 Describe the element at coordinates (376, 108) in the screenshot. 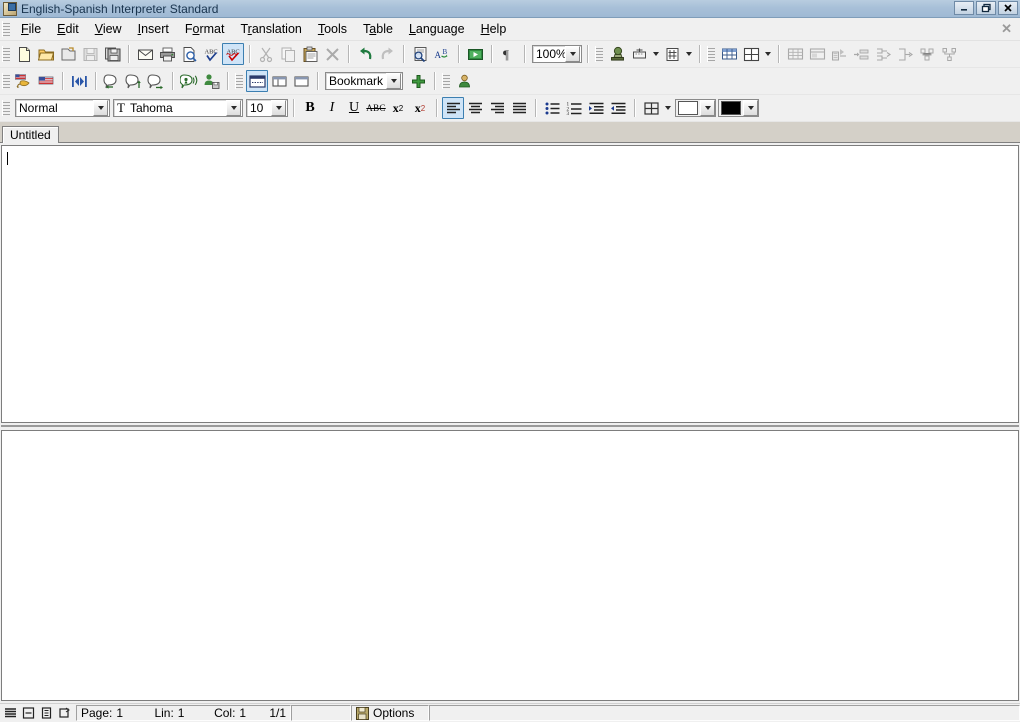

I see `strikethrough-button: ABC` at that location.